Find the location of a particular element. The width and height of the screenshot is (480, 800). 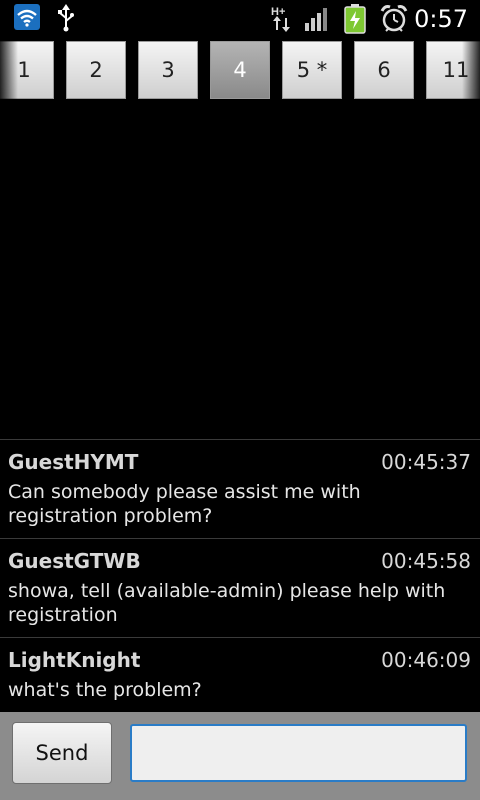

tab-3: 3 is located at coordinates (168, 70).